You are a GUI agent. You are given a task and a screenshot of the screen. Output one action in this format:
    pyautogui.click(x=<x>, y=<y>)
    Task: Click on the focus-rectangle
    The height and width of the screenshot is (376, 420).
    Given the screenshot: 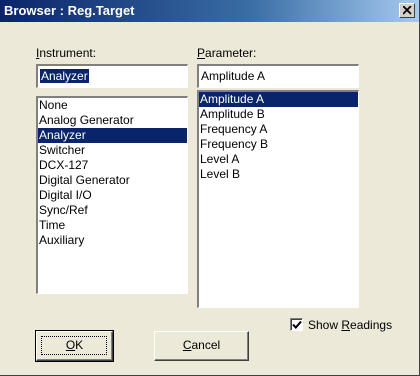 What is the action you would take?
    pyautogui.click(x=74, y=345)
    